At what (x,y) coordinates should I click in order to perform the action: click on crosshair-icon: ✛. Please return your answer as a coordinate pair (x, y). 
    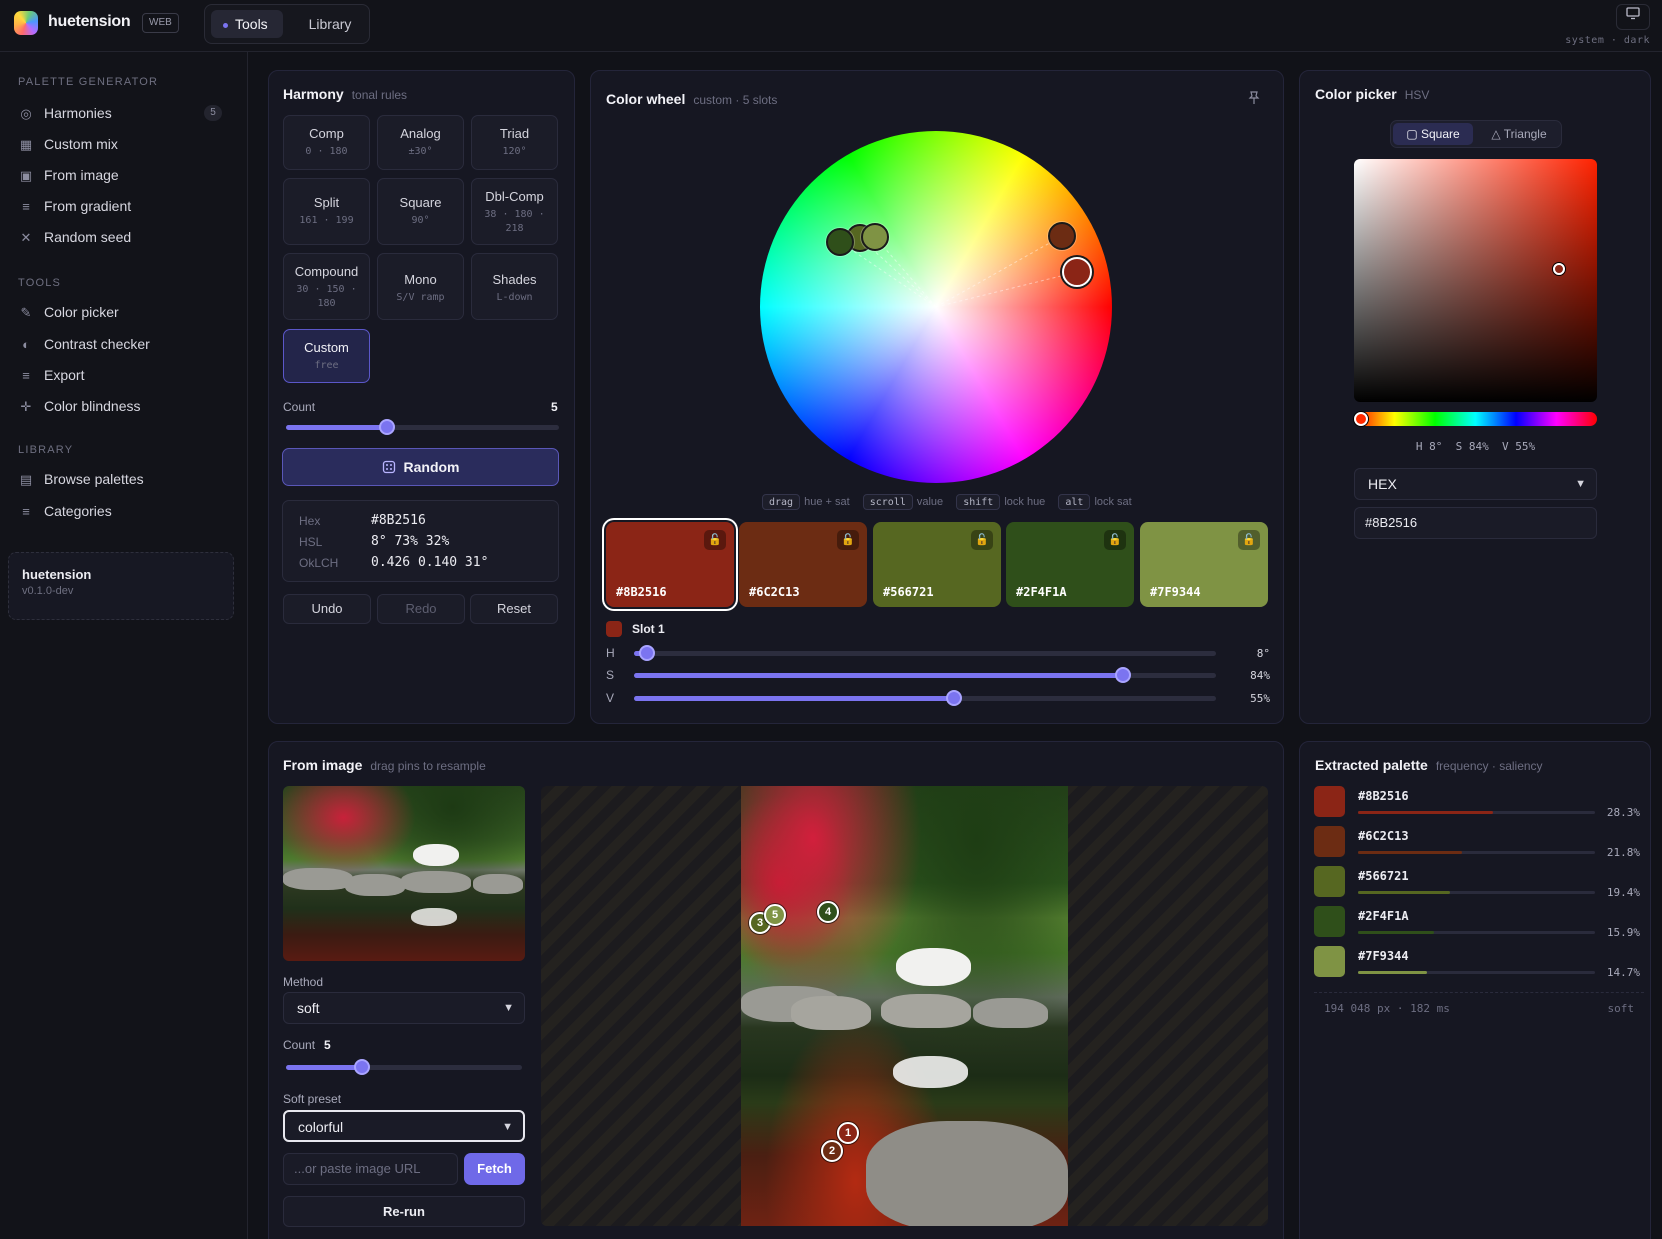
    Looking at the image, I should click on (26, 406).